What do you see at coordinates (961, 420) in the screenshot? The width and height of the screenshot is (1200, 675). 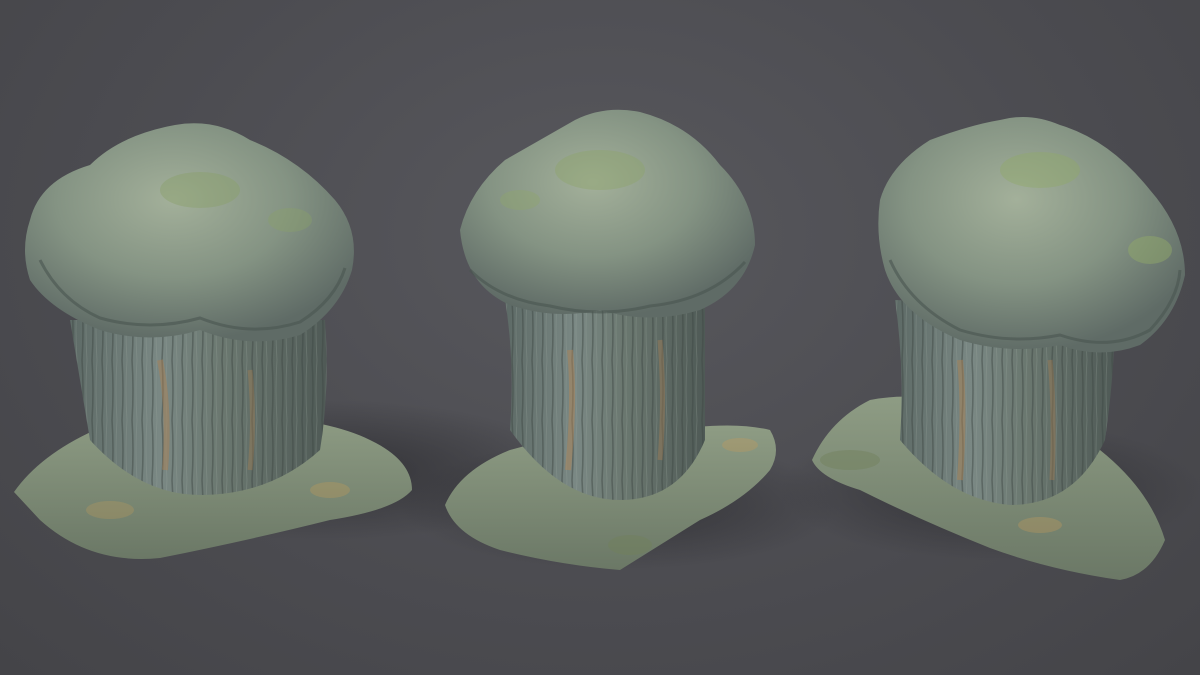 I see `rust-stain` at bounding box center [961, 420].